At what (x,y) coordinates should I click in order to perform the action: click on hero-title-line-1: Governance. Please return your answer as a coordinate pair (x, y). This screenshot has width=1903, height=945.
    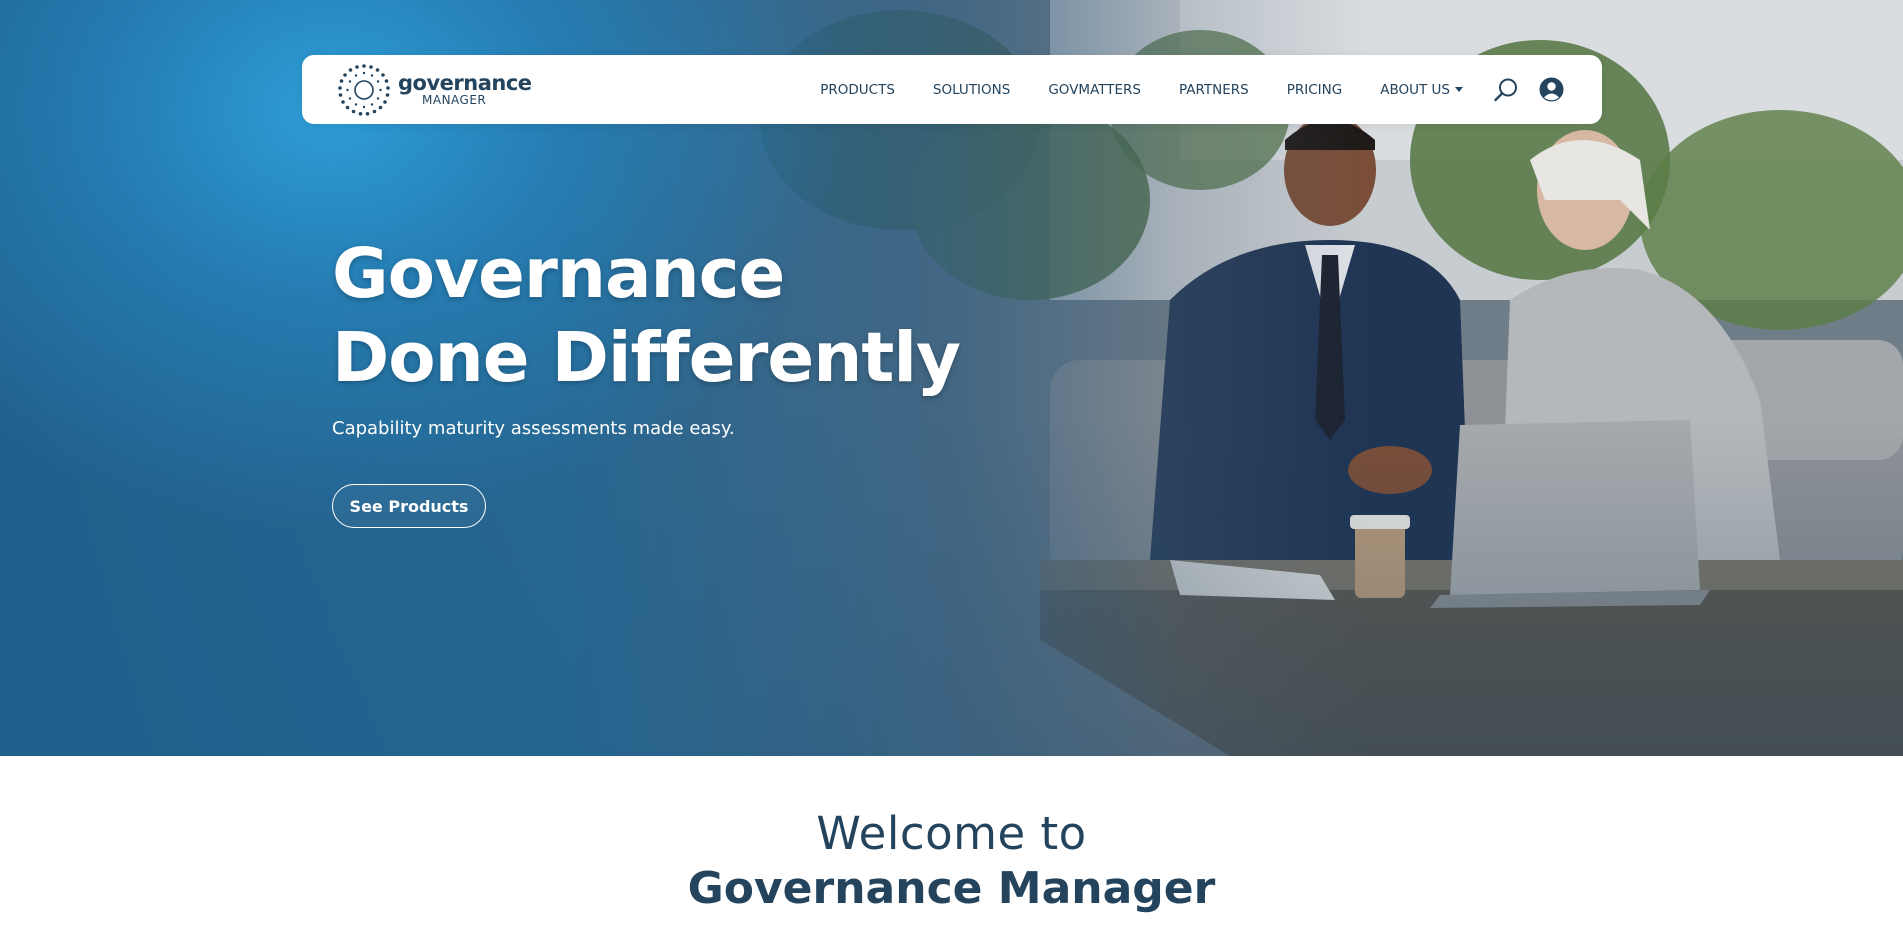
    Looking at the image, I should click on (558, 274).